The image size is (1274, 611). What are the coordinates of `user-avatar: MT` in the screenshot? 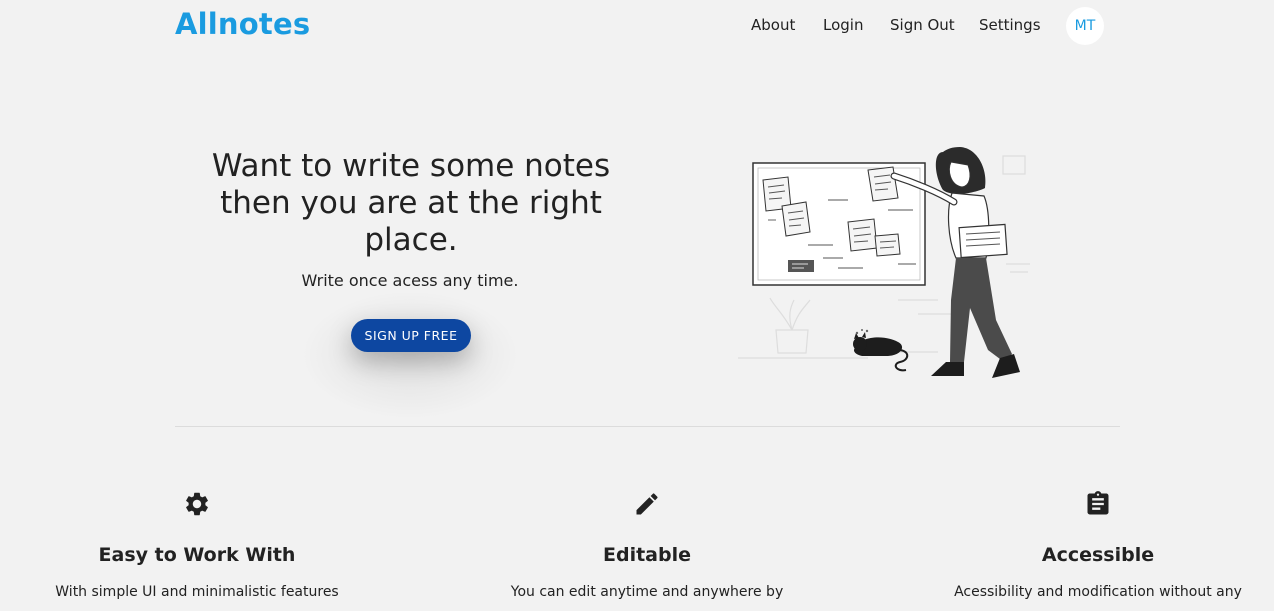 It's located at (1085, 26).